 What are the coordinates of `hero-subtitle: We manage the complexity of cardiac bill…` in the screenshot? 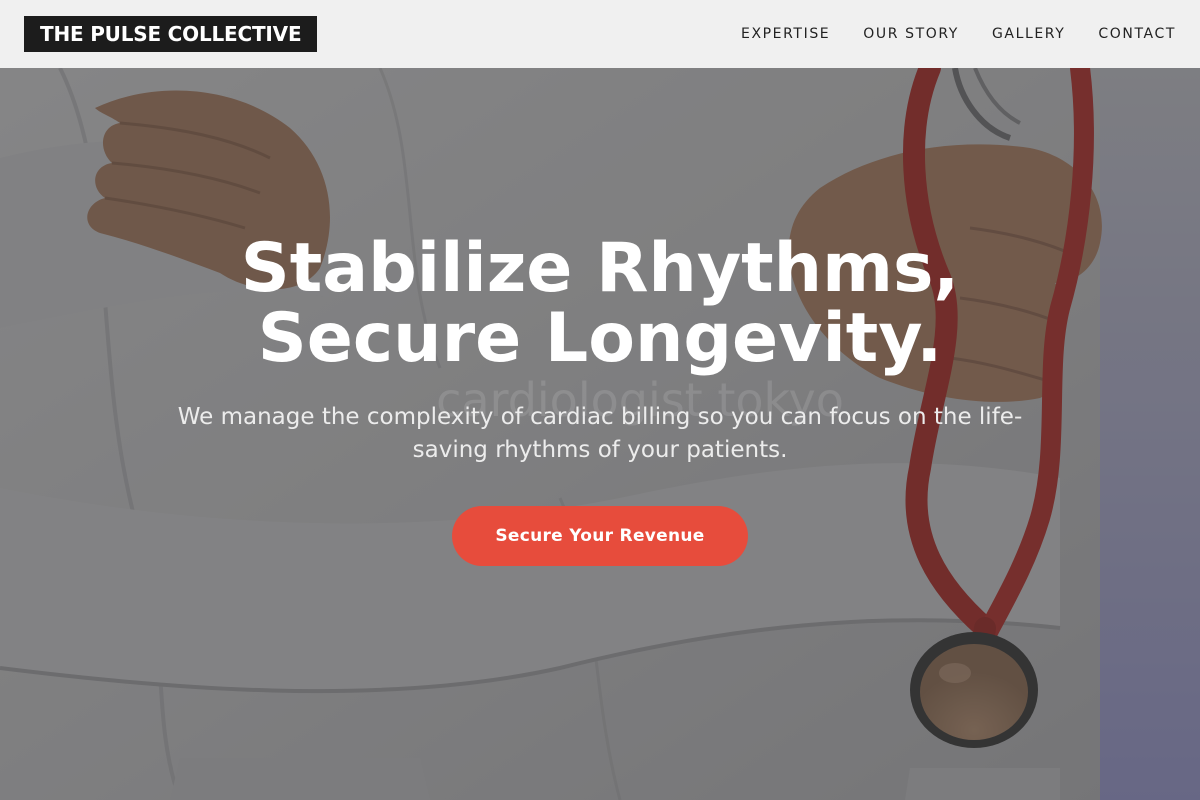 It's located at (600, 433).